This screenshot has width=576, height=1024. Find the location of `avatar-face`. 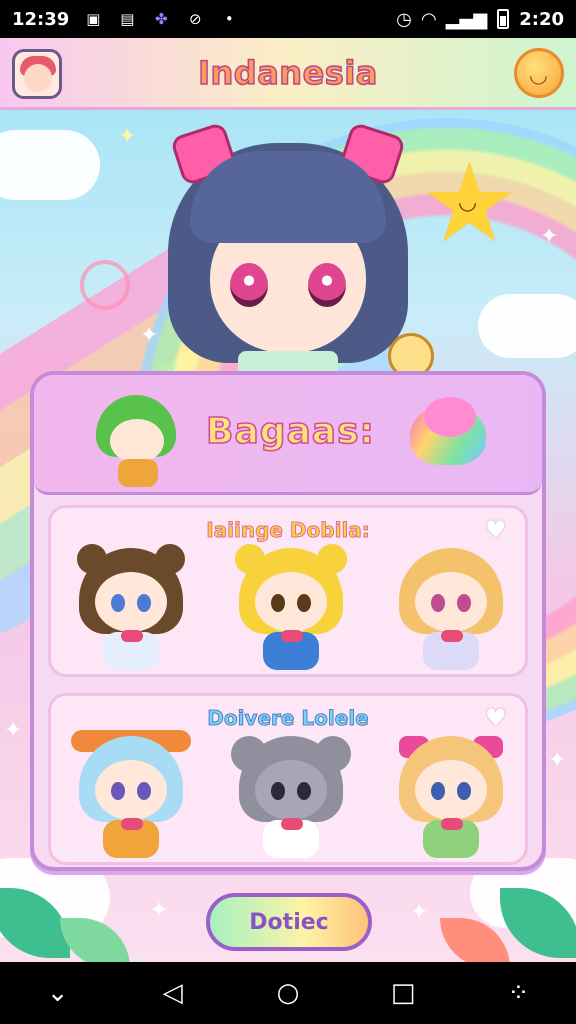

avatar-face is located at coordinates (38, 78).